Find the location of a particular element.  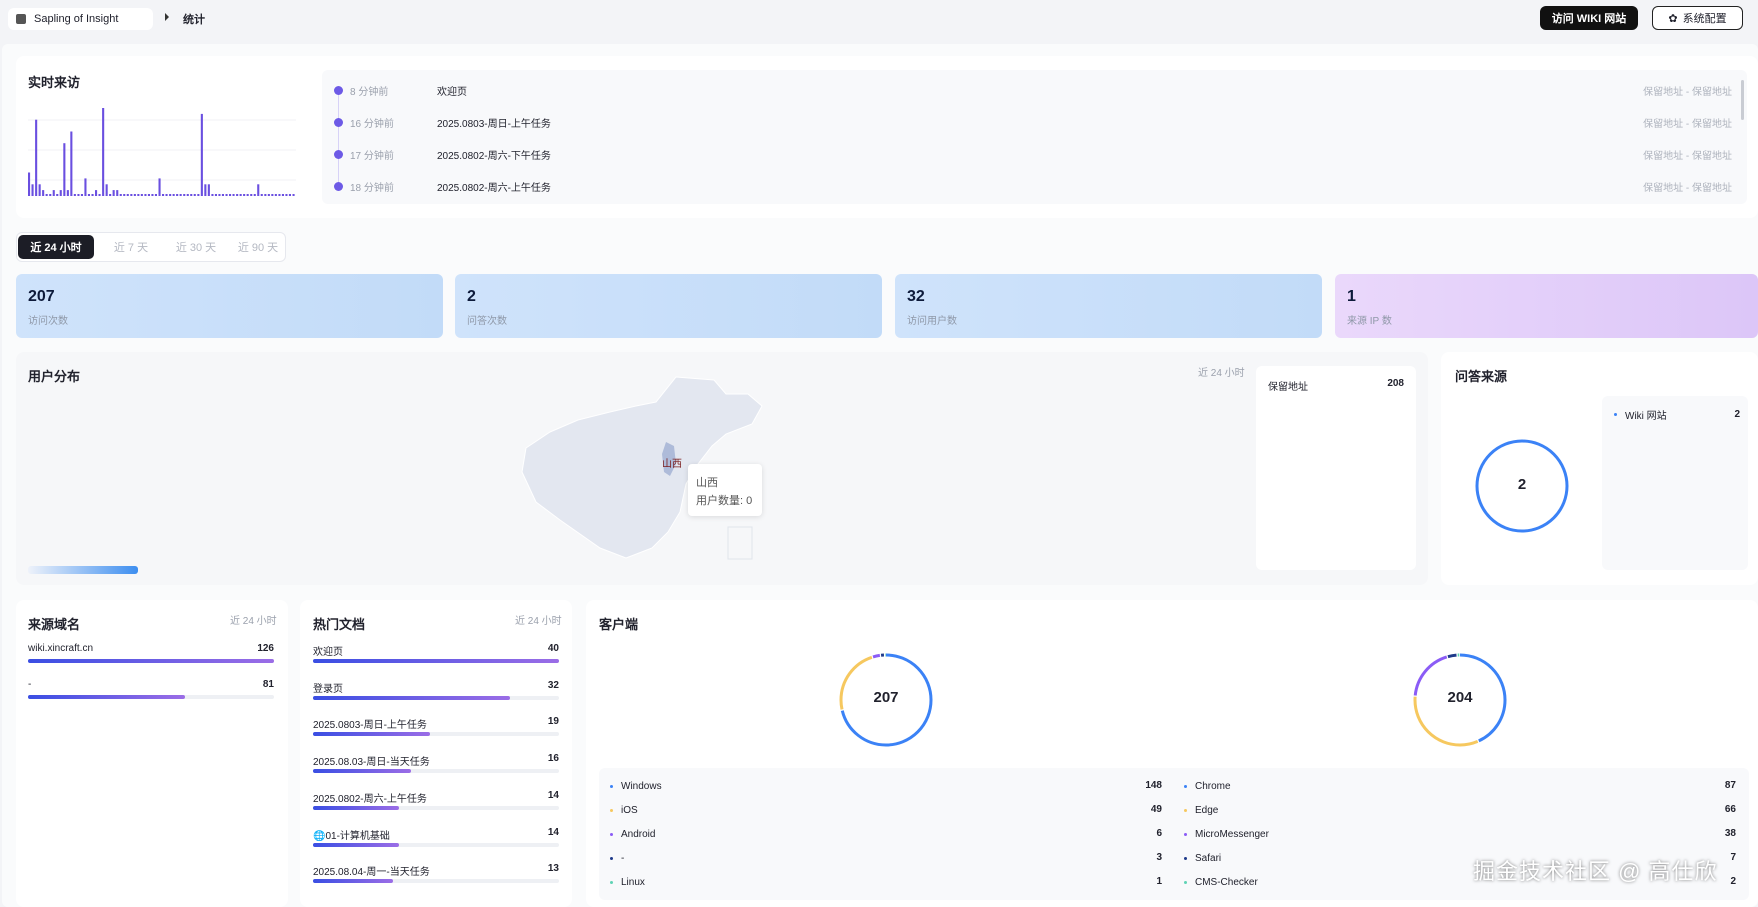

list-item-value: 40 is located at coordinates (553, 648).